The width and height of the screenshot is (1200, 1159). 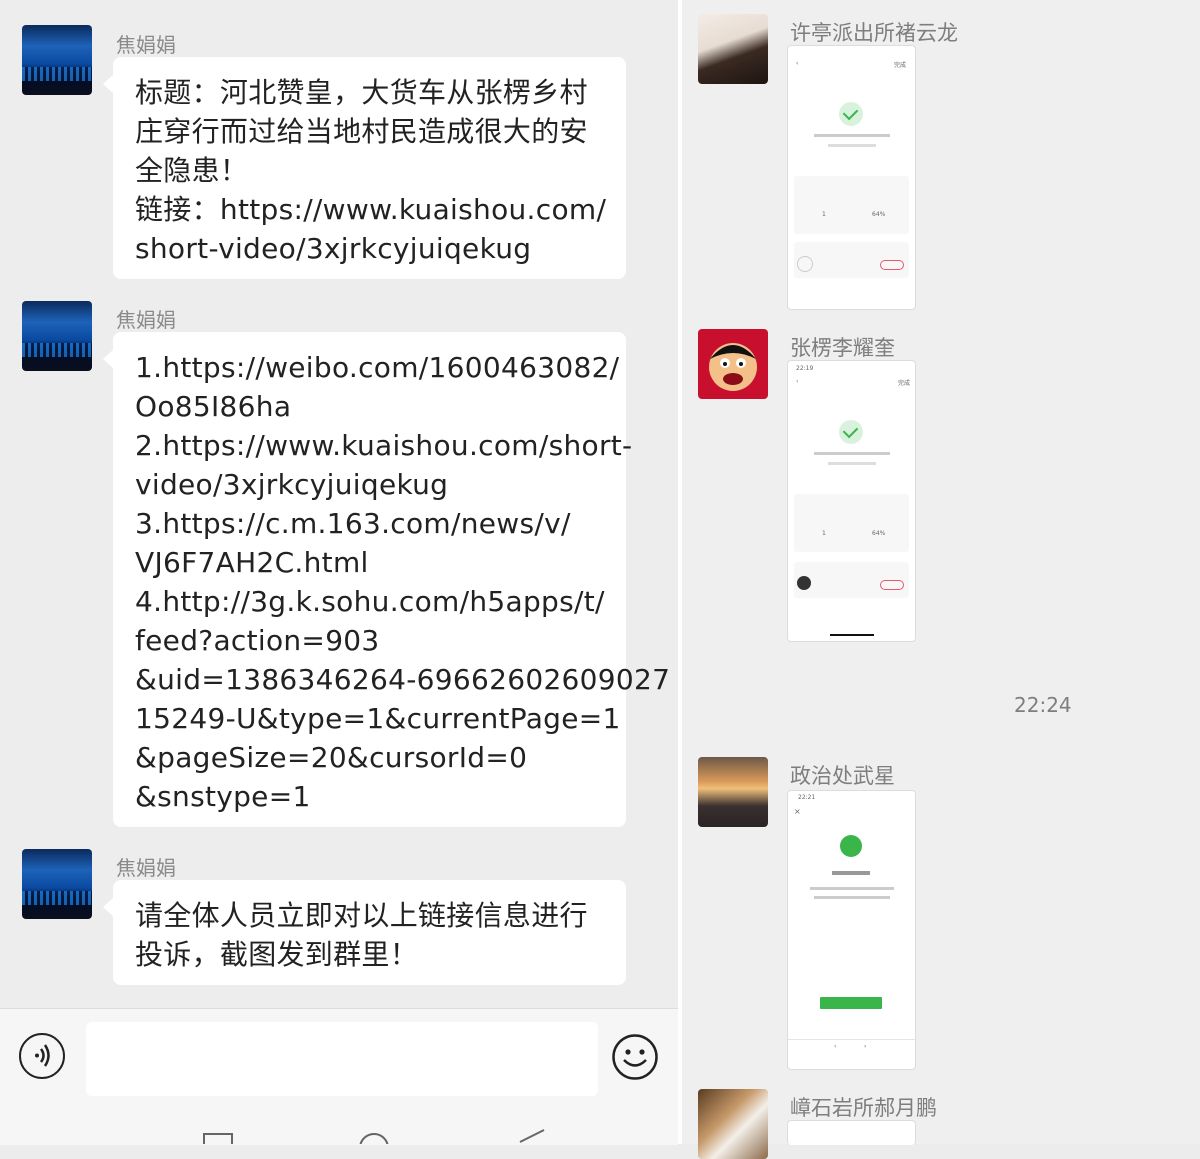 What do you see at coordinates (370, 209) in the screenshot?
I see `message-link-line: 链接：https://www.kuaishou.com/` at bounding box center [370, 209].